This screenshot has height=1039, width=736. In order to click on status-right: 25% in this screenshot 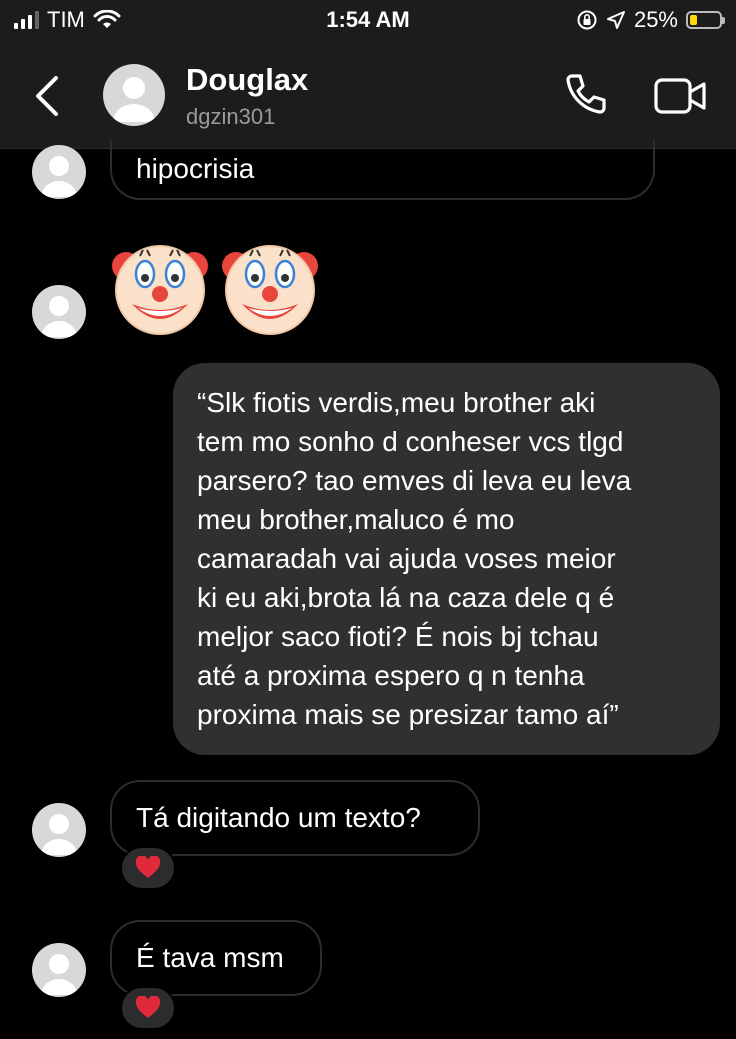, I will do `click(650, 20)`.